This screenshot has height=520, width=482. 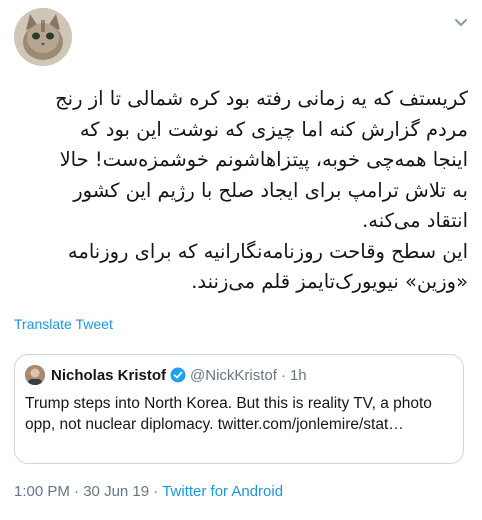 I want to click on tweet-time: 1:00 PM, so click(x=42, y=491).